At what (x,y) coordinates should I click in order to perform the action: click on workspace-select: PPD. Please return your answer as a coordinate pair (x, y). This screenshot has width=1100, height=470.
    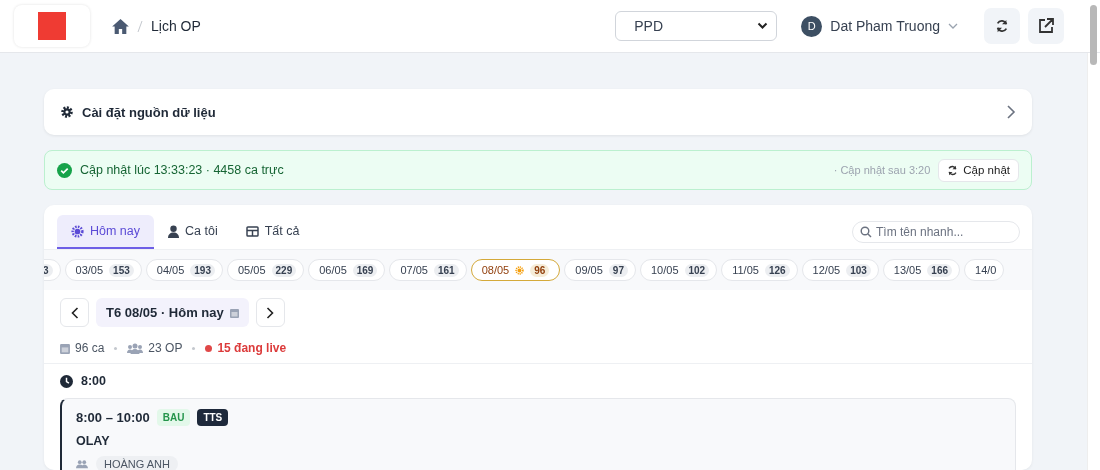
    Looking at the image, I should click on (696, 26).